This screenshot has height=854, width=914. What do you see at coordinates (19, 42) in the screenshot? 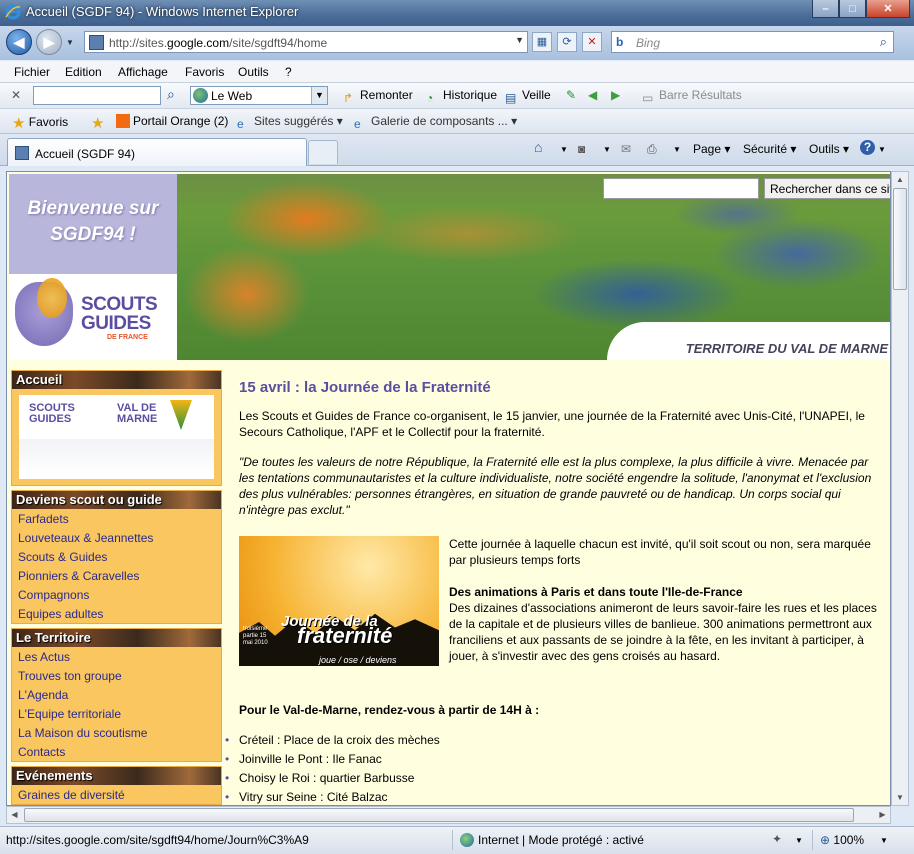
I see `back-button: ◀` at bounding box center [19, 42].